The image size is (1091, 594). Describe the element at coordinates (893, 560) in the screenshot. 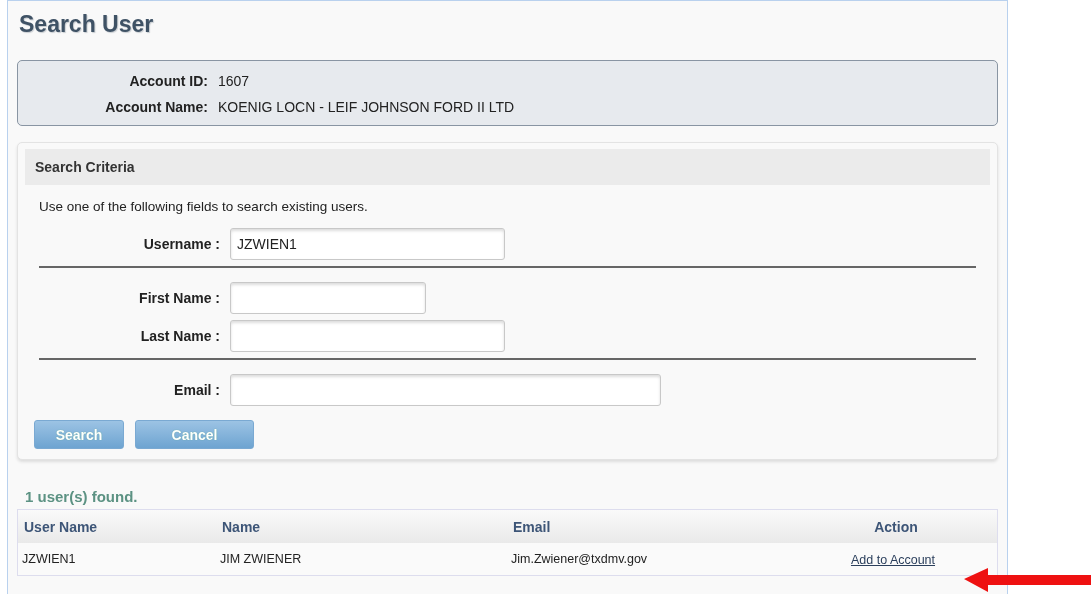

I see `add-to-account-link: Add to Account` at that location.